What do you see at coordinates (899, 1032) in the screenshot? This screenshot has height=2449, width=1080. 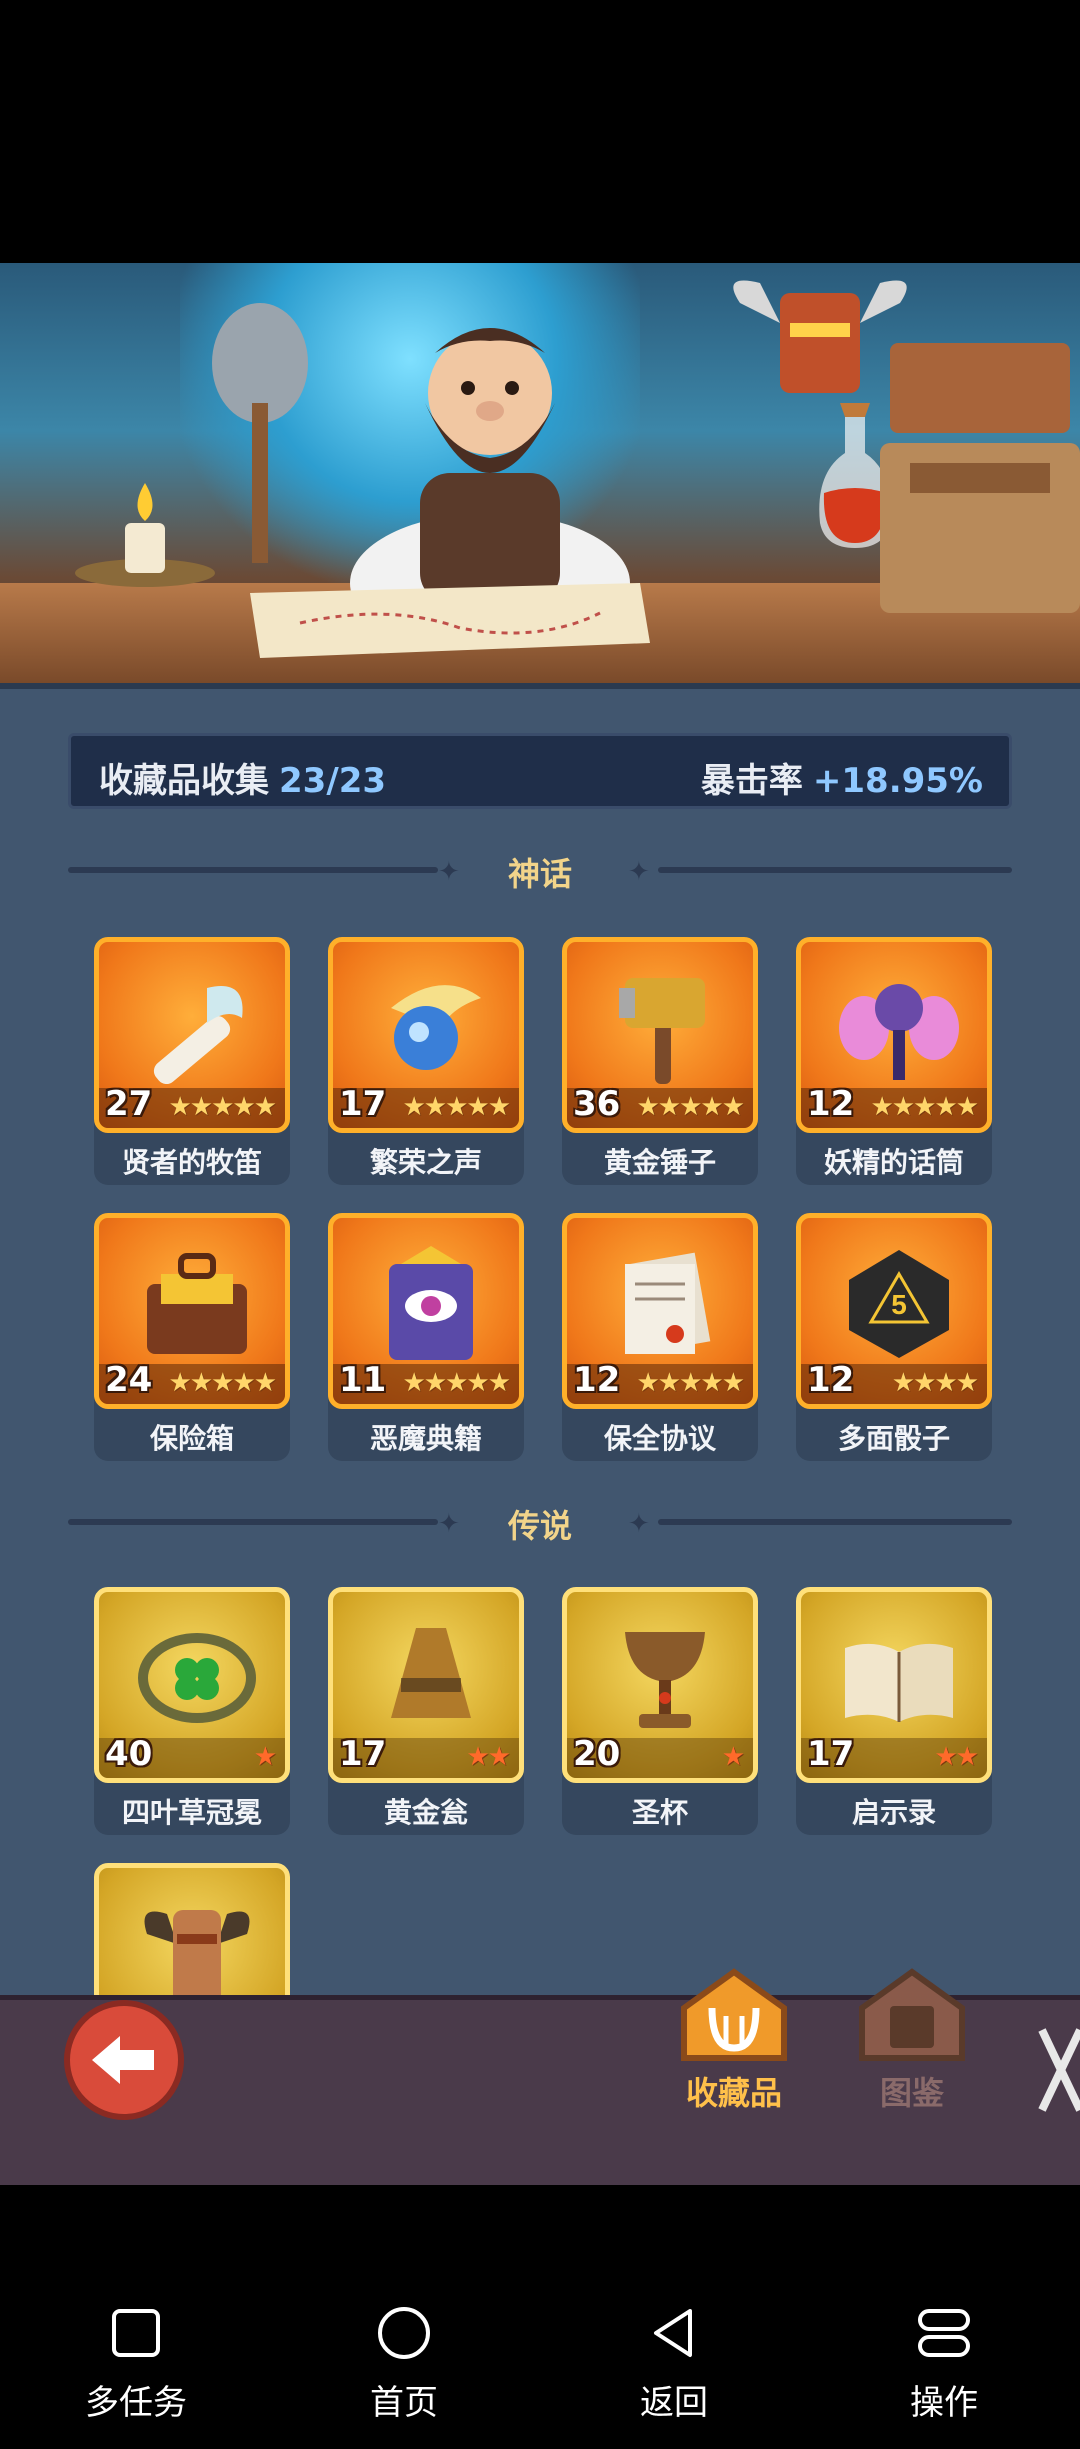 I see `microphone-icon` at bounding box center [899, 1032].